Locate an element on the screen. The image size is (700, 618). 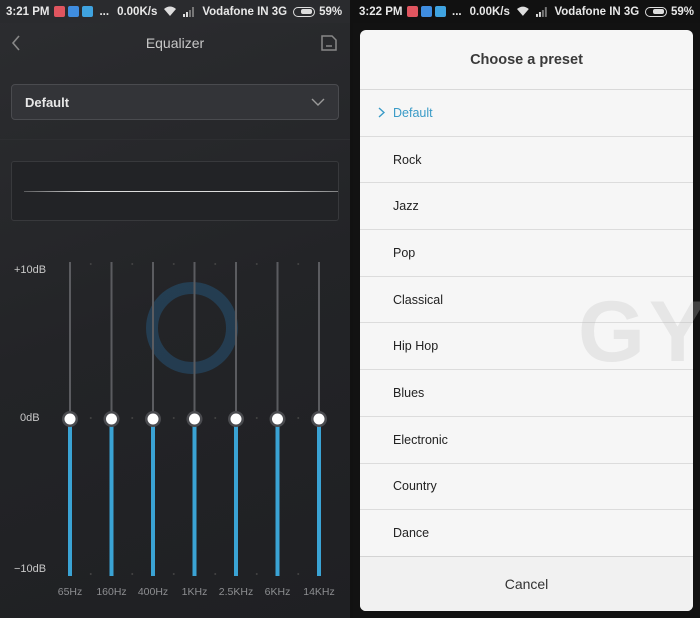
status-time: 3:22 PM is located at coordinates (381, 11).